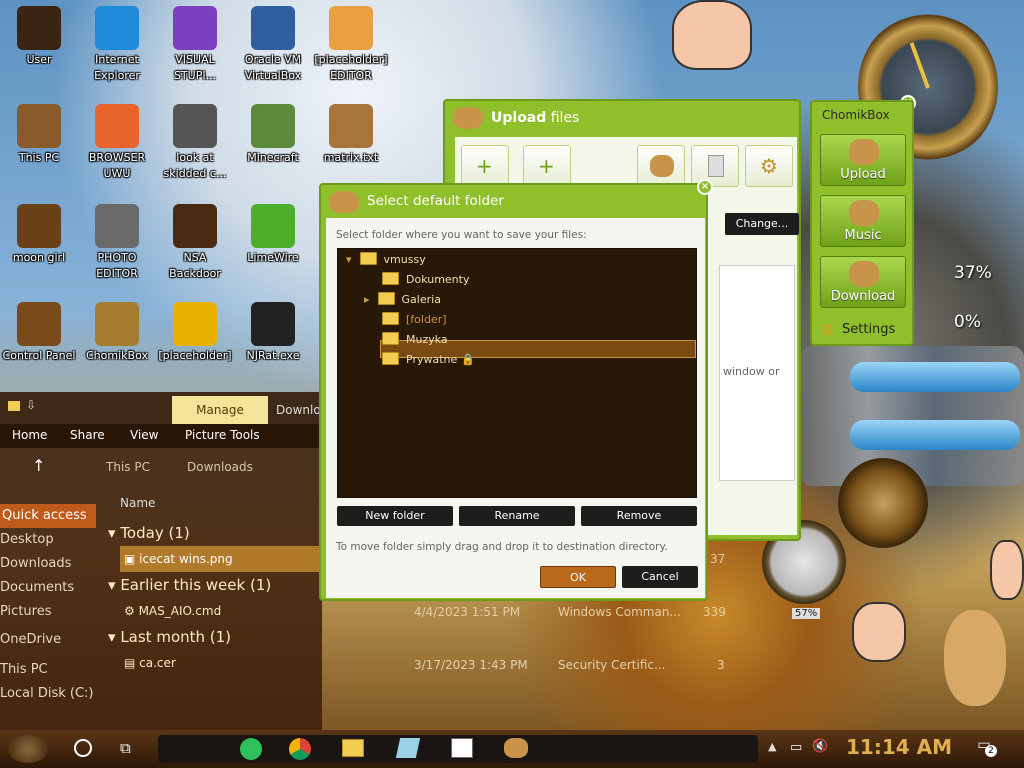  I want to click on rename-button: Rename, so click(517, 516).